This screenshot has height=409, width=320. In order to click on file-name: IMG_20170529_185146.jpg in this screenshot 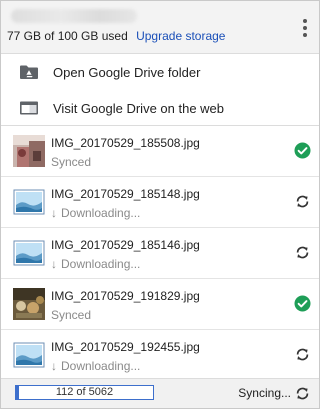, I will do `click(125, 245)`.